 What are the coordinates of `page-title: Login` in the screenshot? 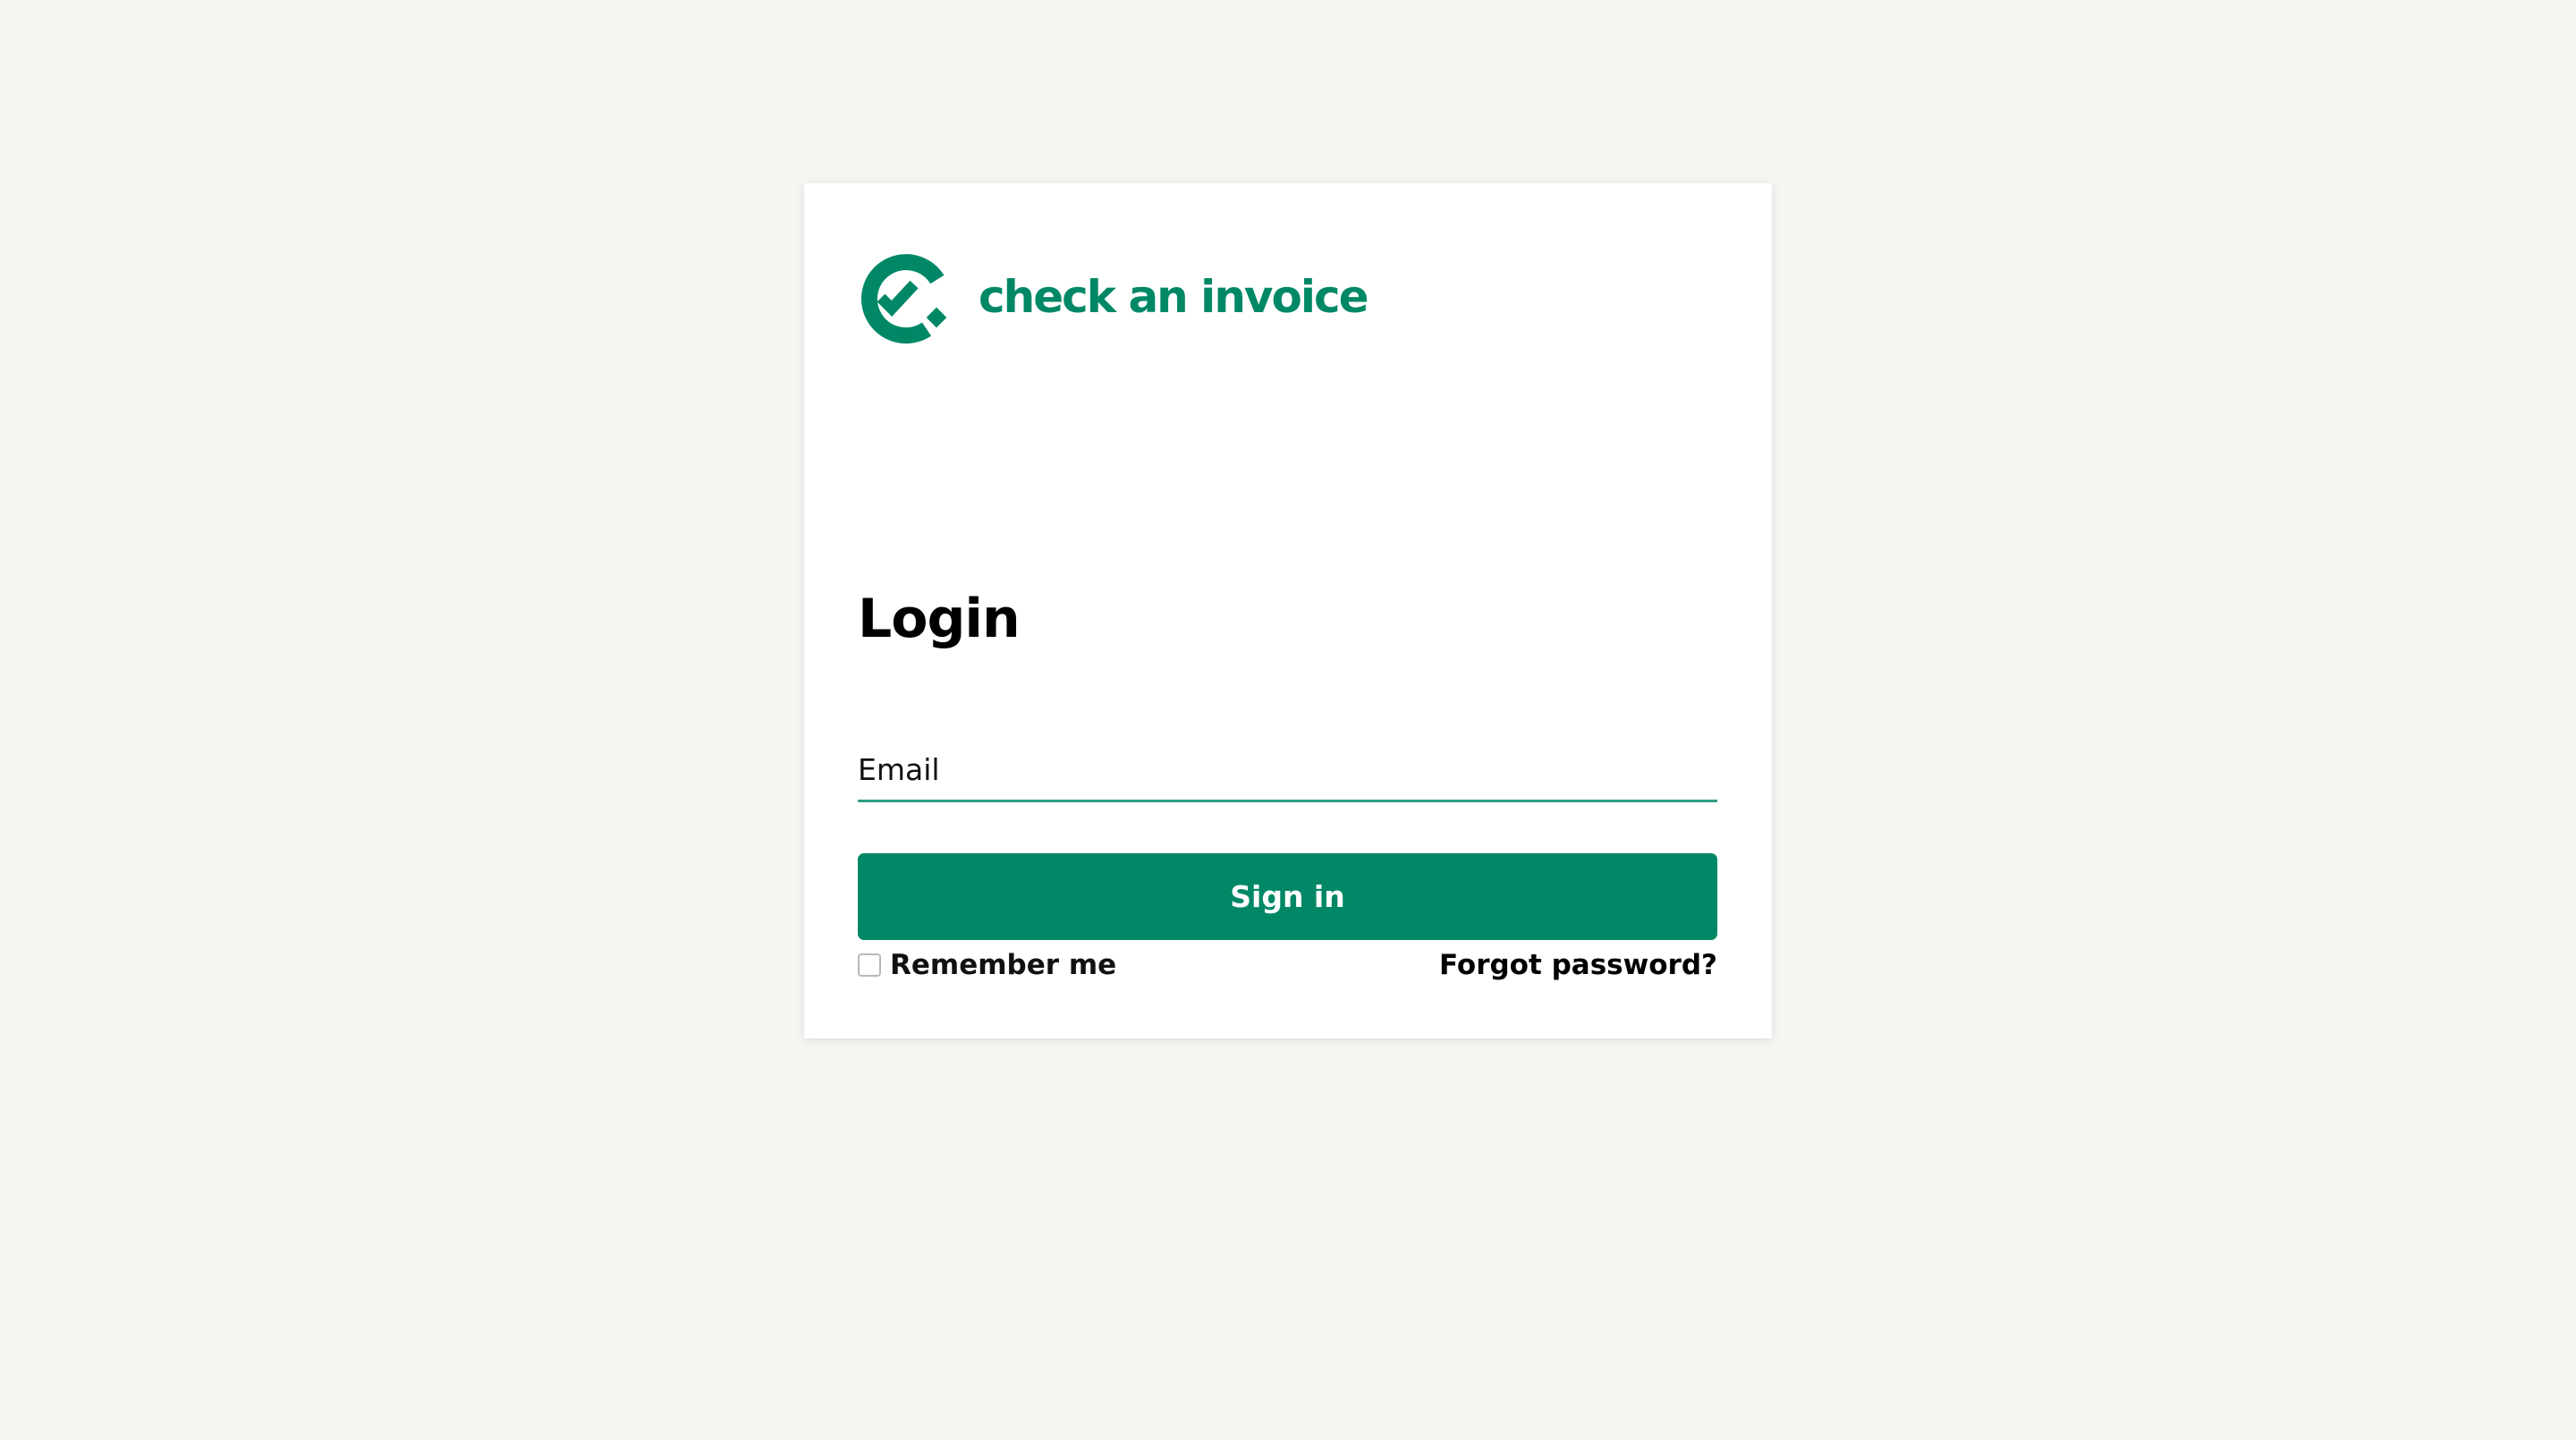 It's located at (939, 619).